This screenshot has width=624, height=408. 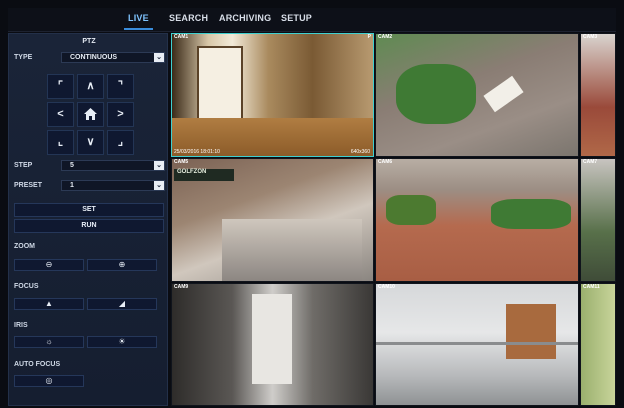 I want to click on camera-name: CAM10, so click(x=386, y=287).